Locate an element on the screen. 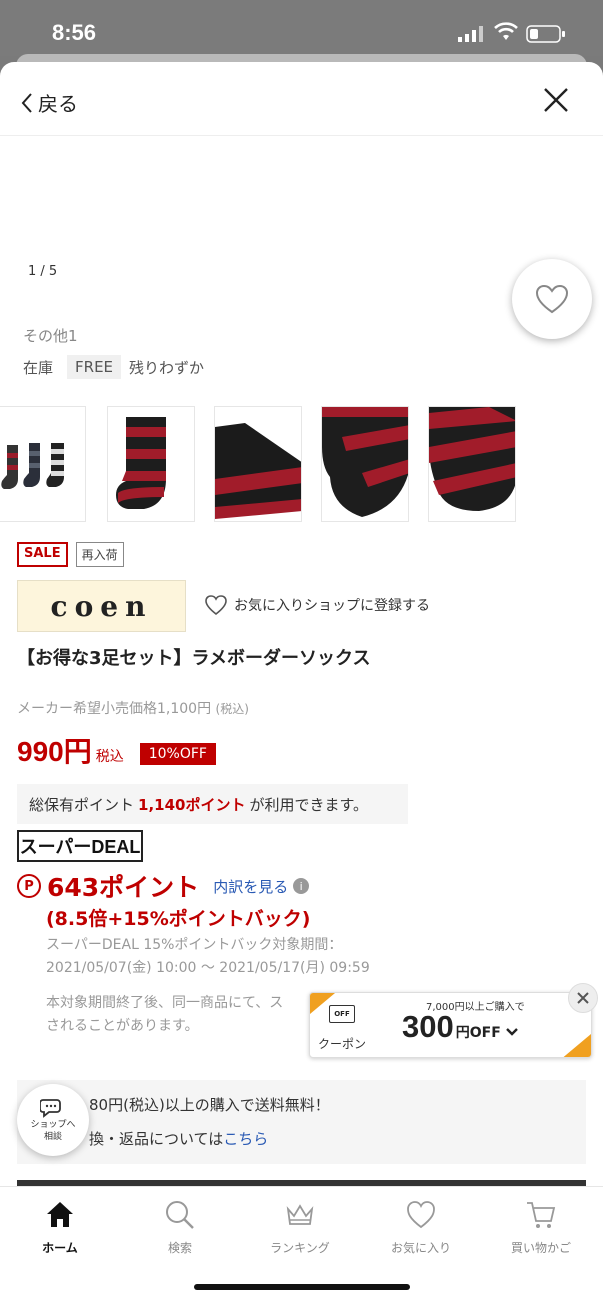 Image resolution: width=603 pixels, height=1304 pixels. coupon-amount: 300 円OFF is located at coordinates (460, 1027).